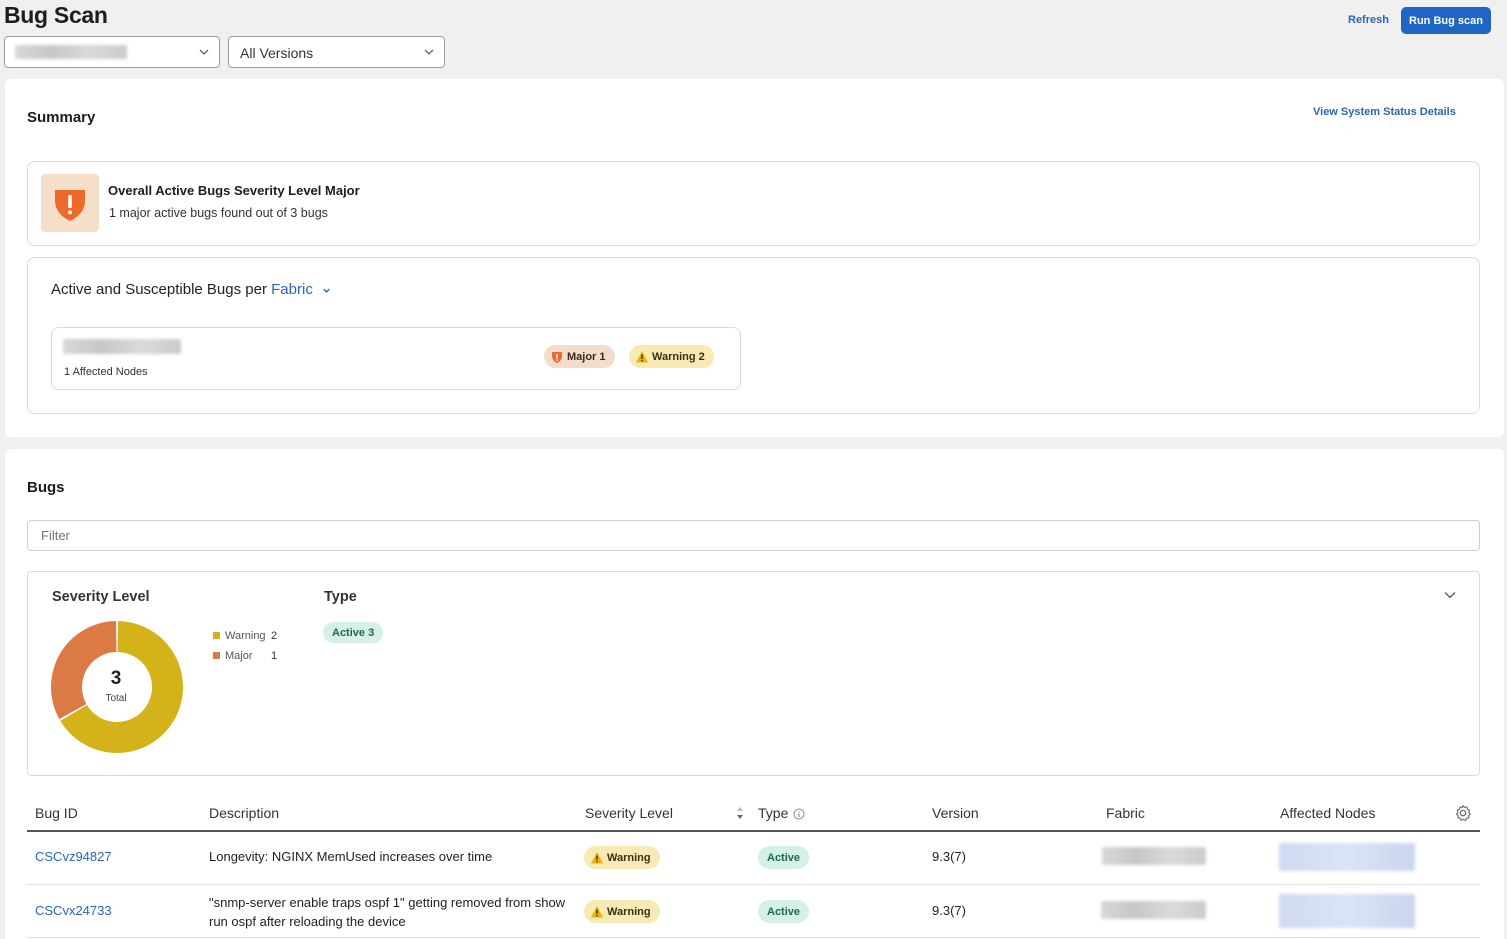 This screenshot has width=1507, height=939. I want to click on col-description: Description, so click(244, 813).